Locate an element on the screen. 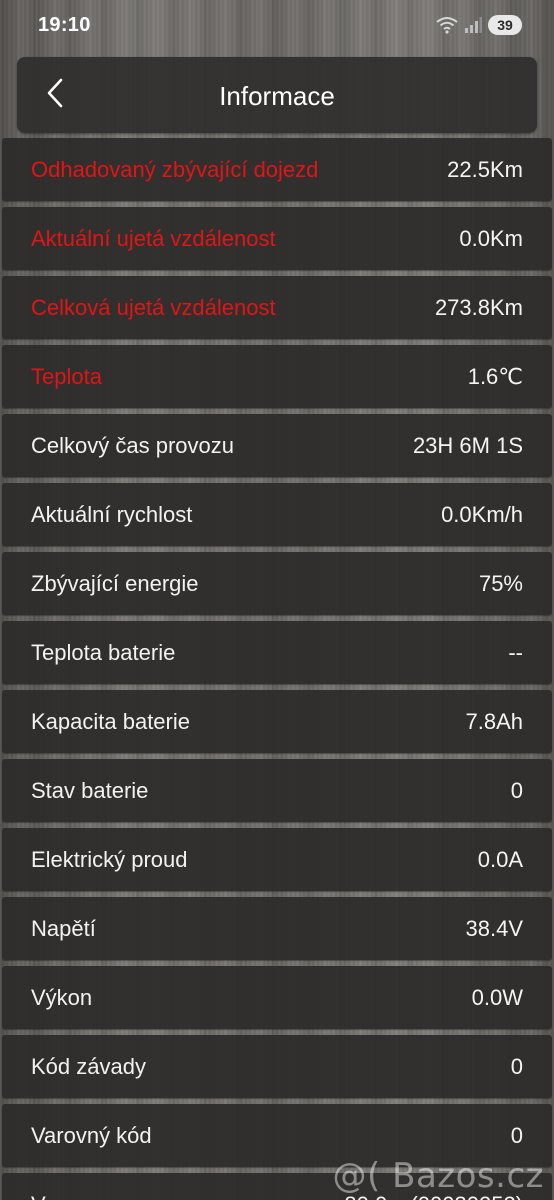 The width and height of the screenshot is (554, 1200). row-label: Kapacita baterie is located at coordinates (110, 721).